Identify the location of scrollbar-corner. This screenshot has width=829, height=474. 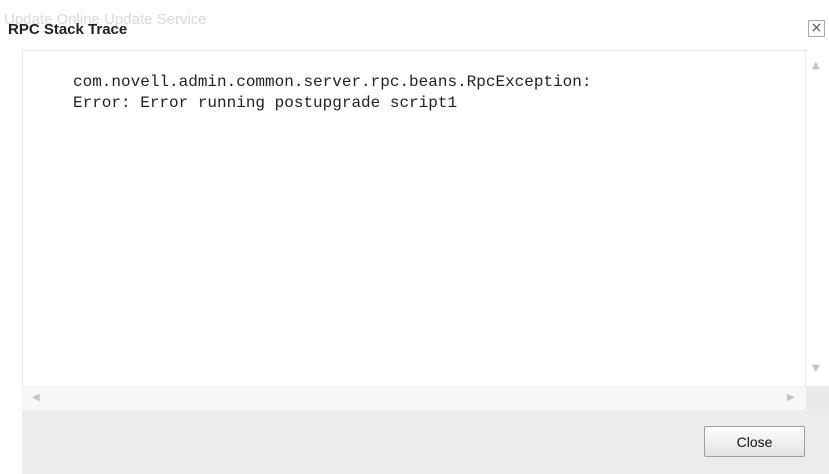
(817, 398).